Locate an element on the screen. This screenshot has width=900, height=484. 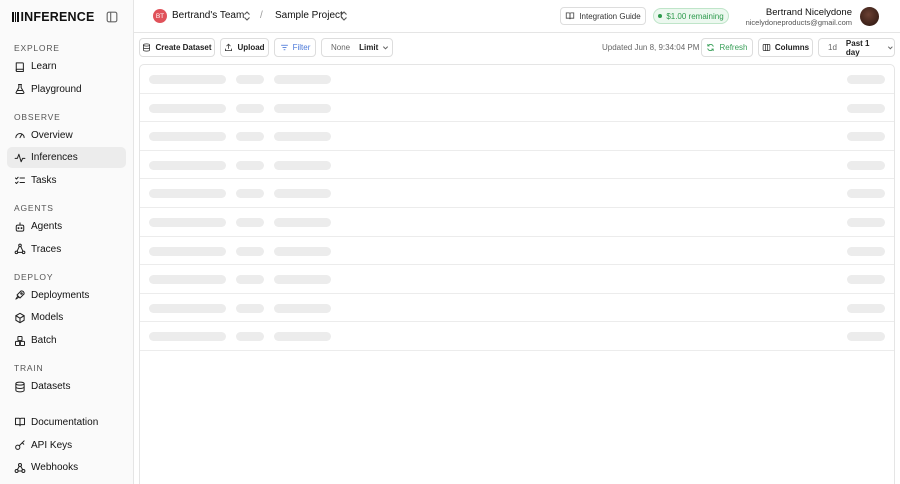
sidebar-item-overview: Overview is located at coordinates (66, 135).